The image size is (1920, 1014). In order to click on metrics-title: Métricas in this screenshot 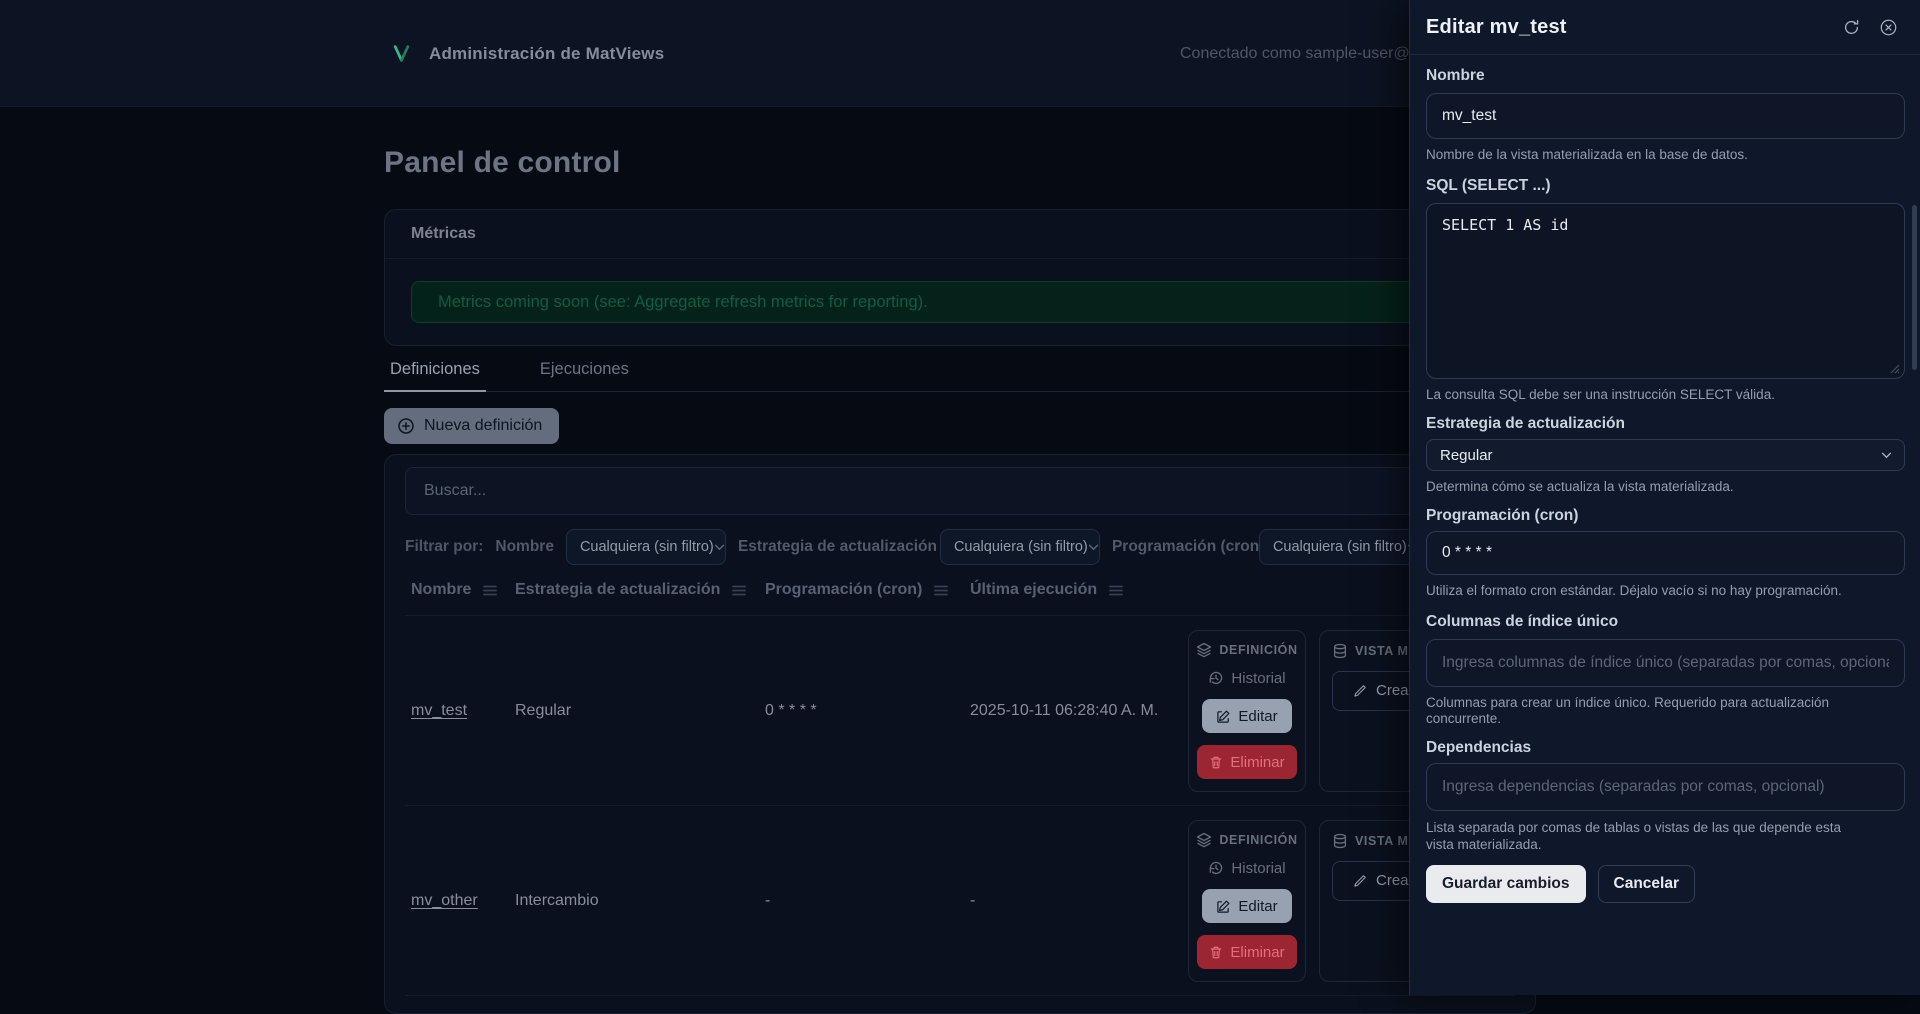, I will do `click(443, 233)`.